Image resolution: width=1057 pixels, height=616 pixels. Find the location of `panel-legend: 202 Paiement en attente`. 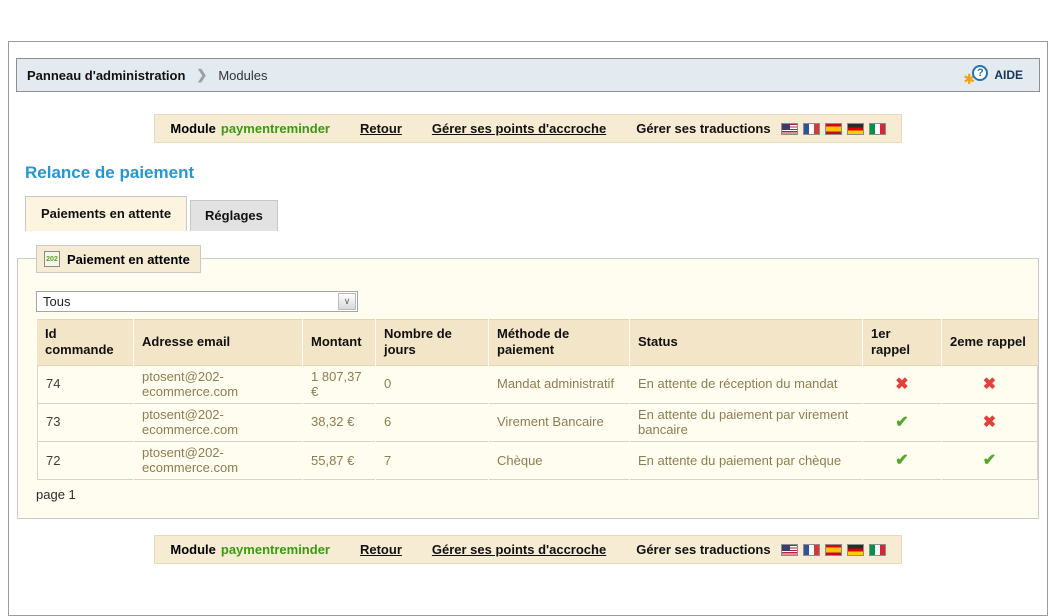

panel-legend: 202 Paiement en attente is located at coordinates (118, 259).